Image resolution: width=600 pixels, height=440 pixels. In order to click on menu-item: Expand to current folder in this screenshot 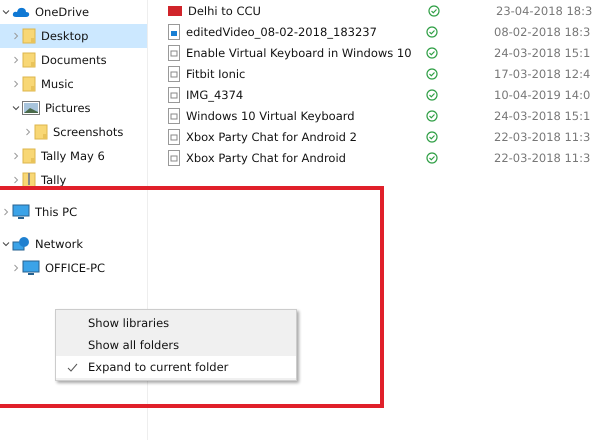, I will do `click(176, 367)`.